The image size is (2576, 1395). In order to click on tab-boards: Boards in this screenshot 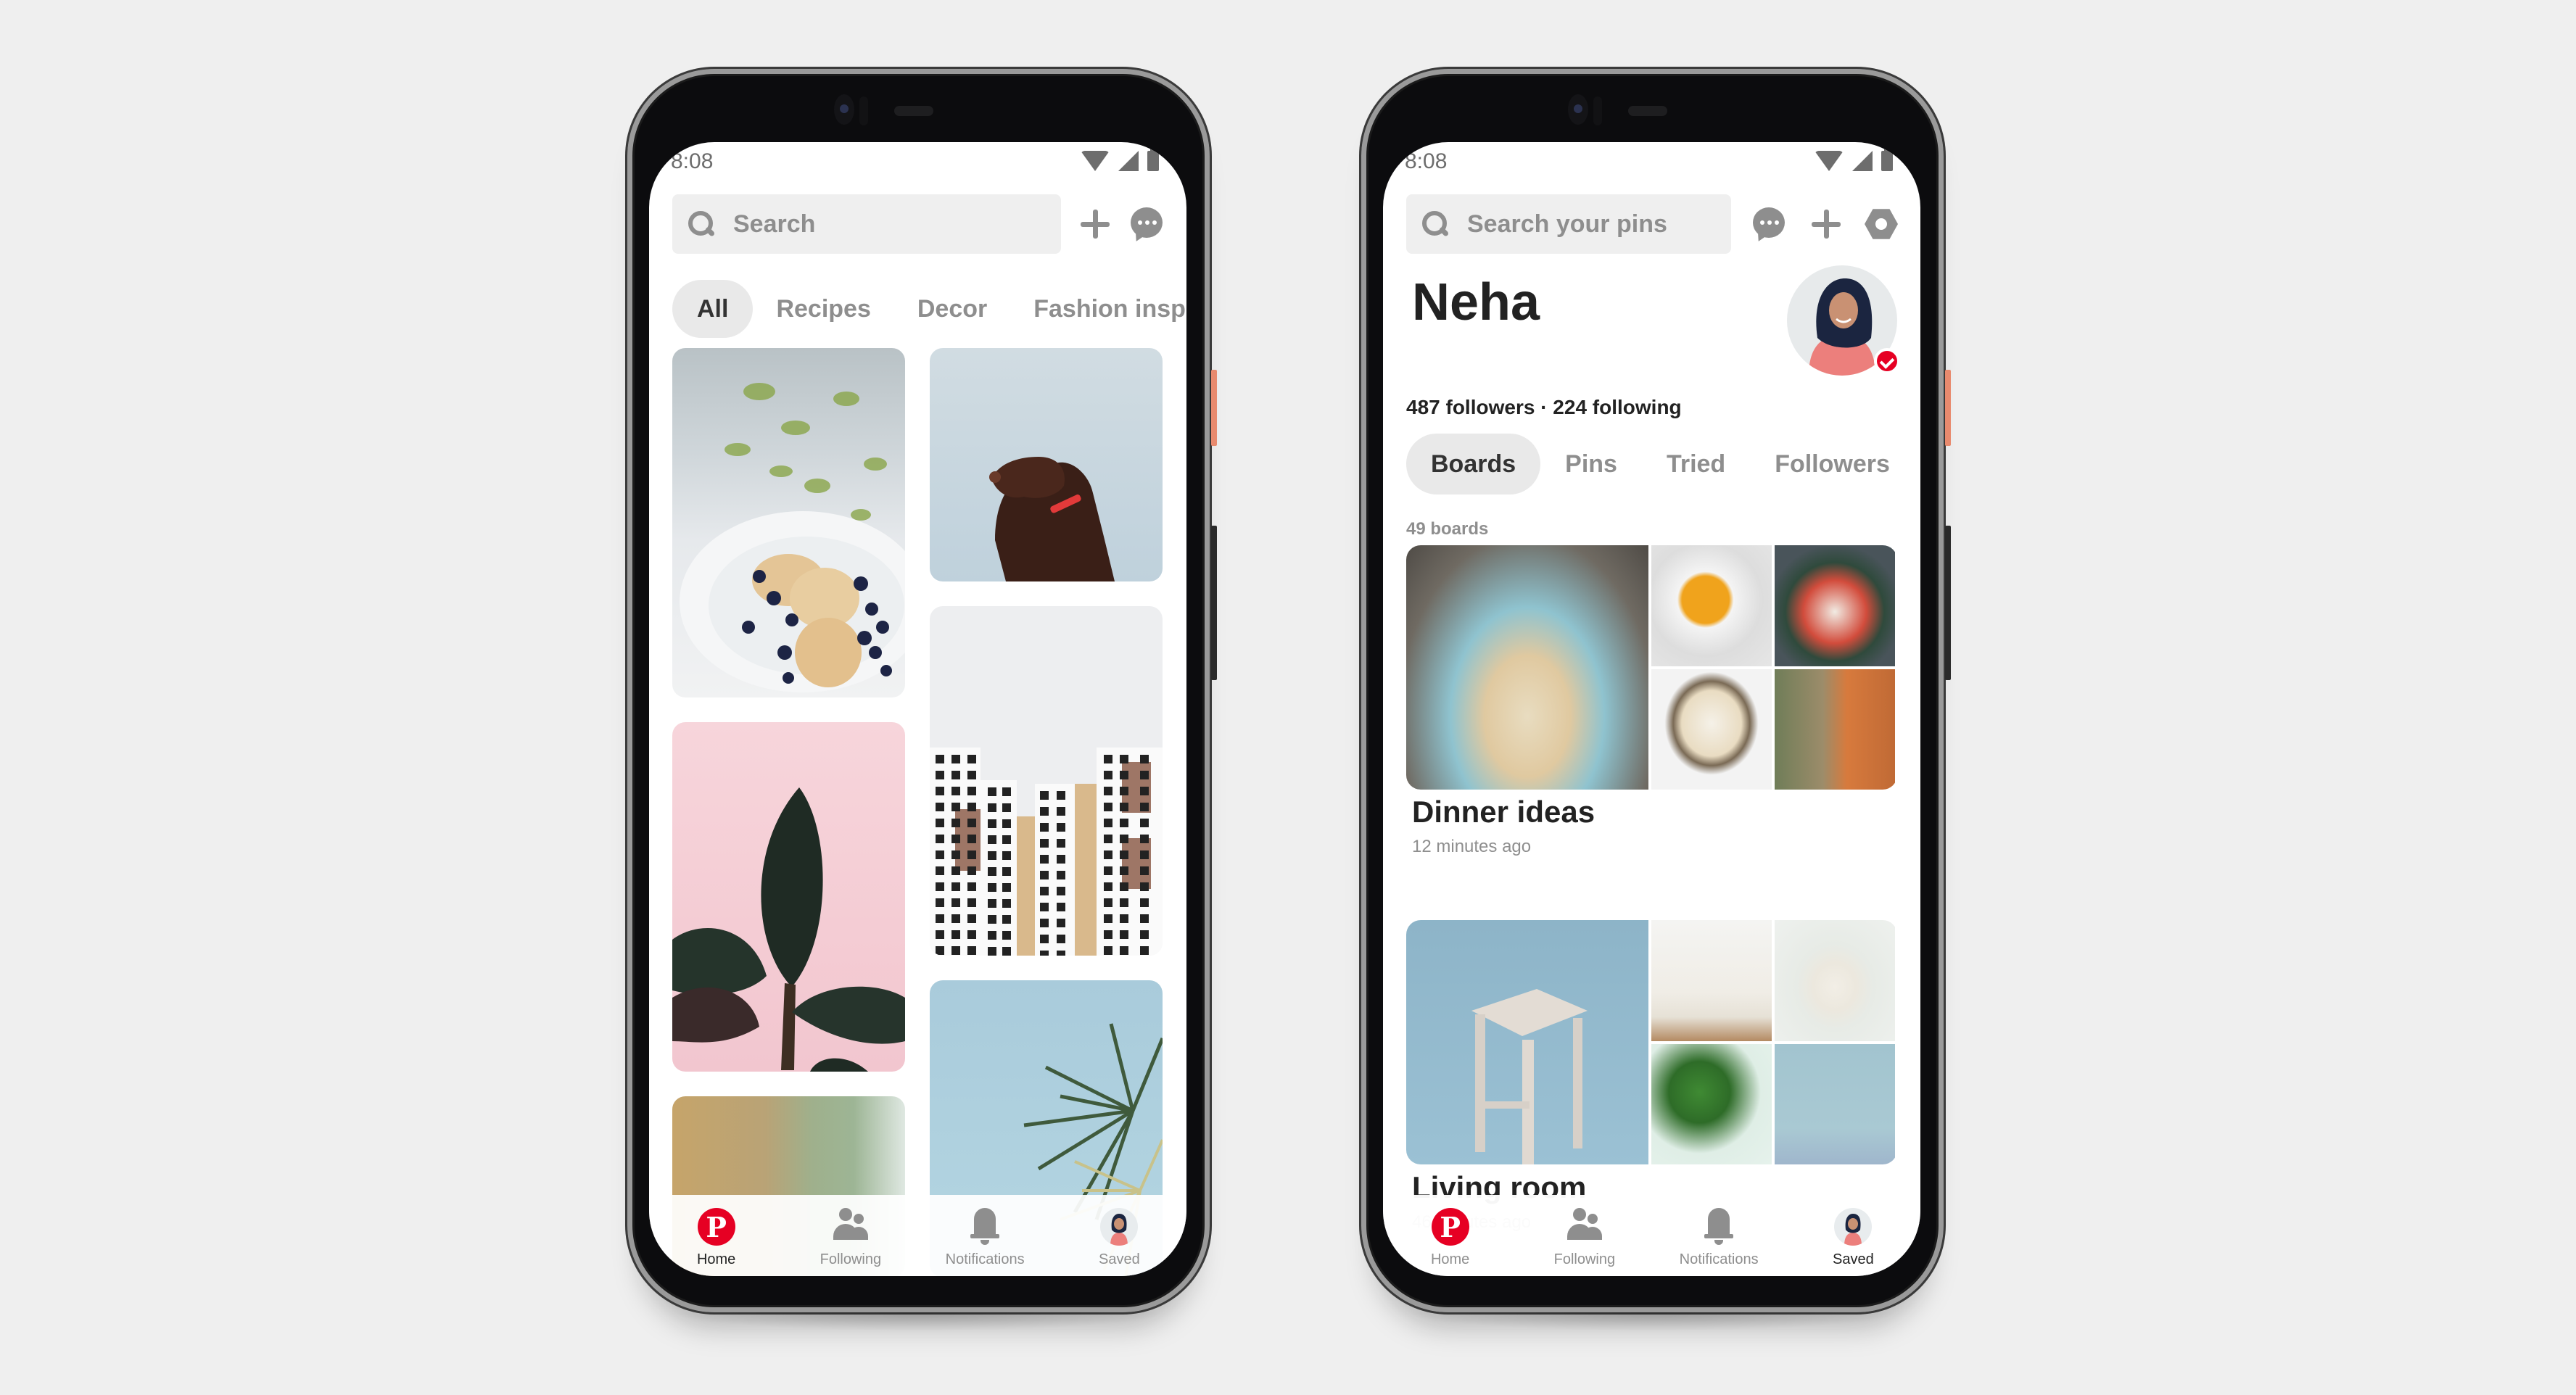, I will do `click(1473, 464)`.